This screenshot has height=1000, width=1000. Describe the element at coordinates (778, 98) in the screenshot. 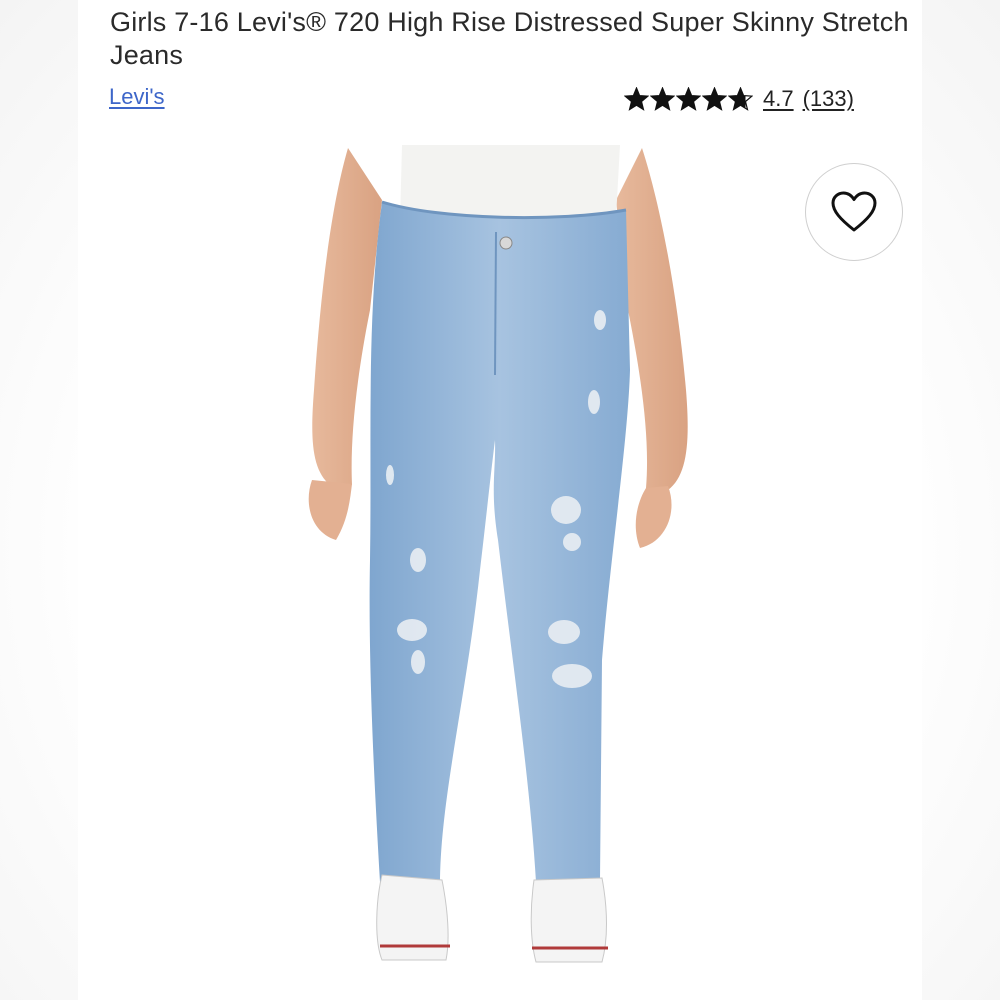

I see `rating-value: 4.7` at that location.